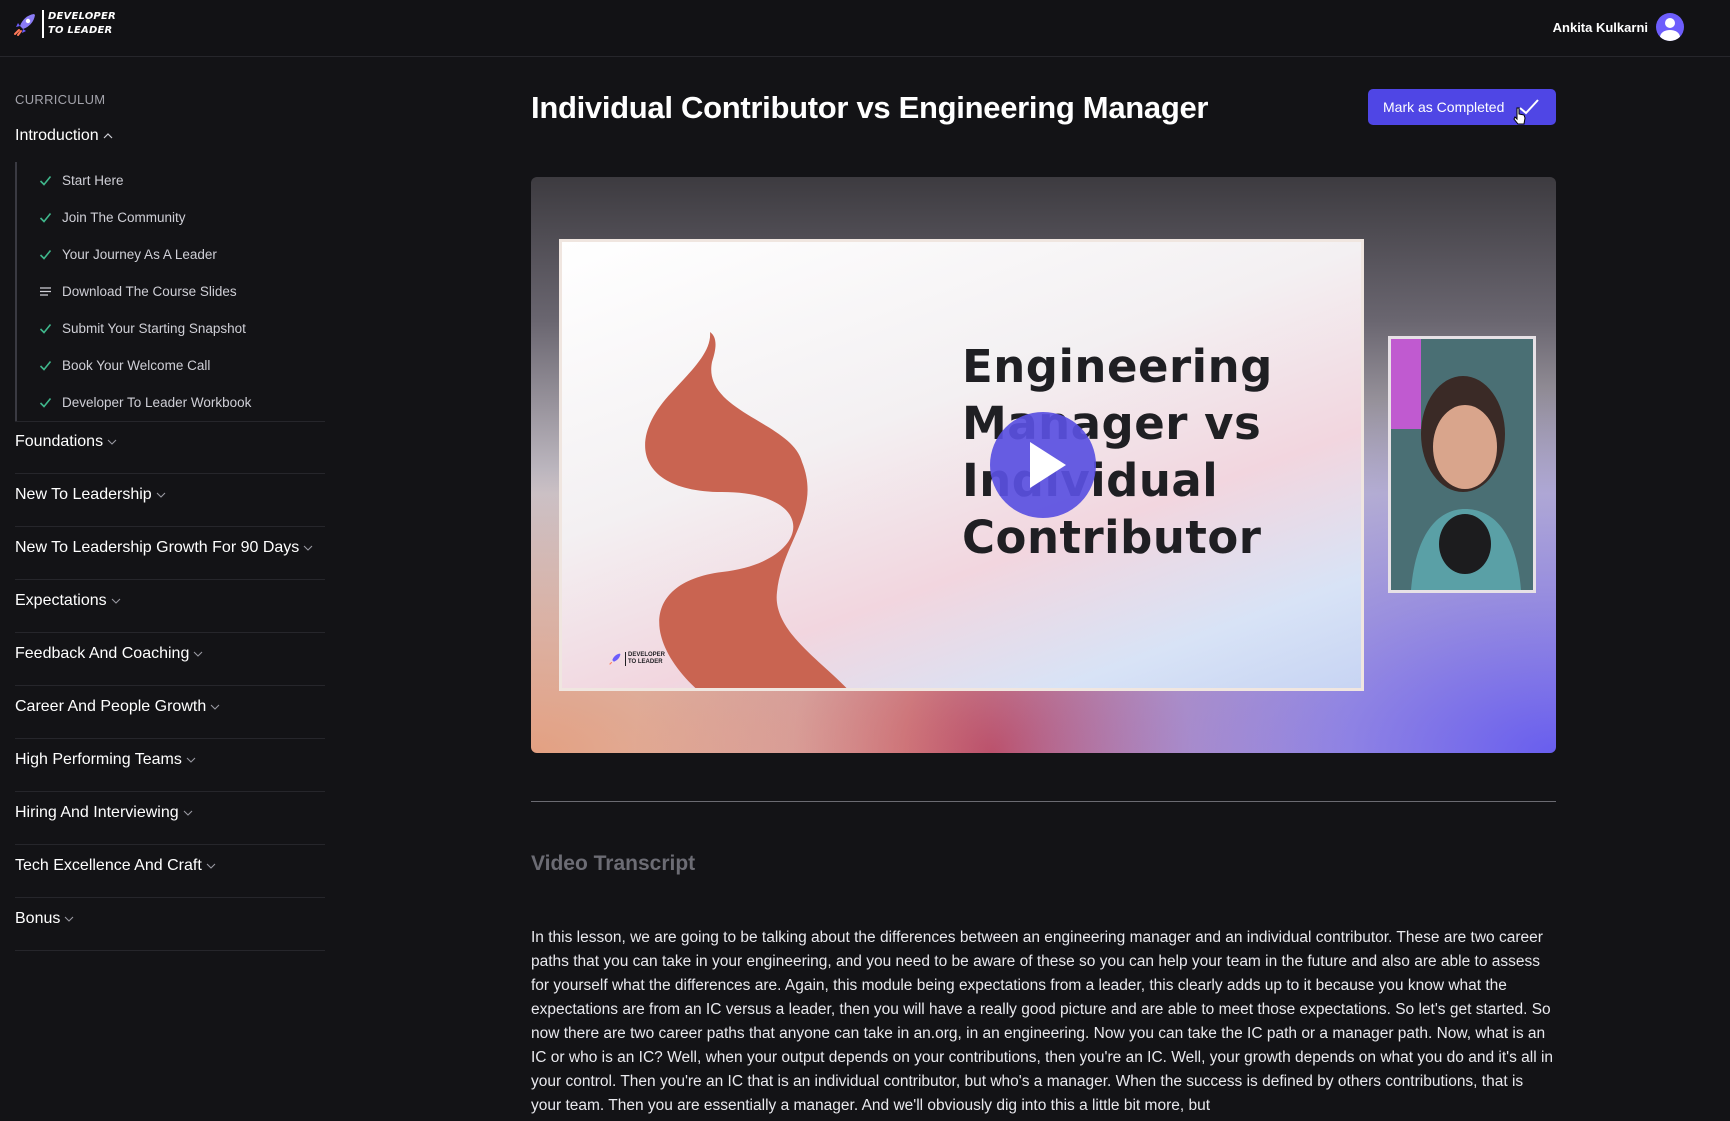  What do you see at coordinates (60, 99) in the screenshot?
I see `curriculum-label: CURRICULUM` at bounding box center [60, 99].